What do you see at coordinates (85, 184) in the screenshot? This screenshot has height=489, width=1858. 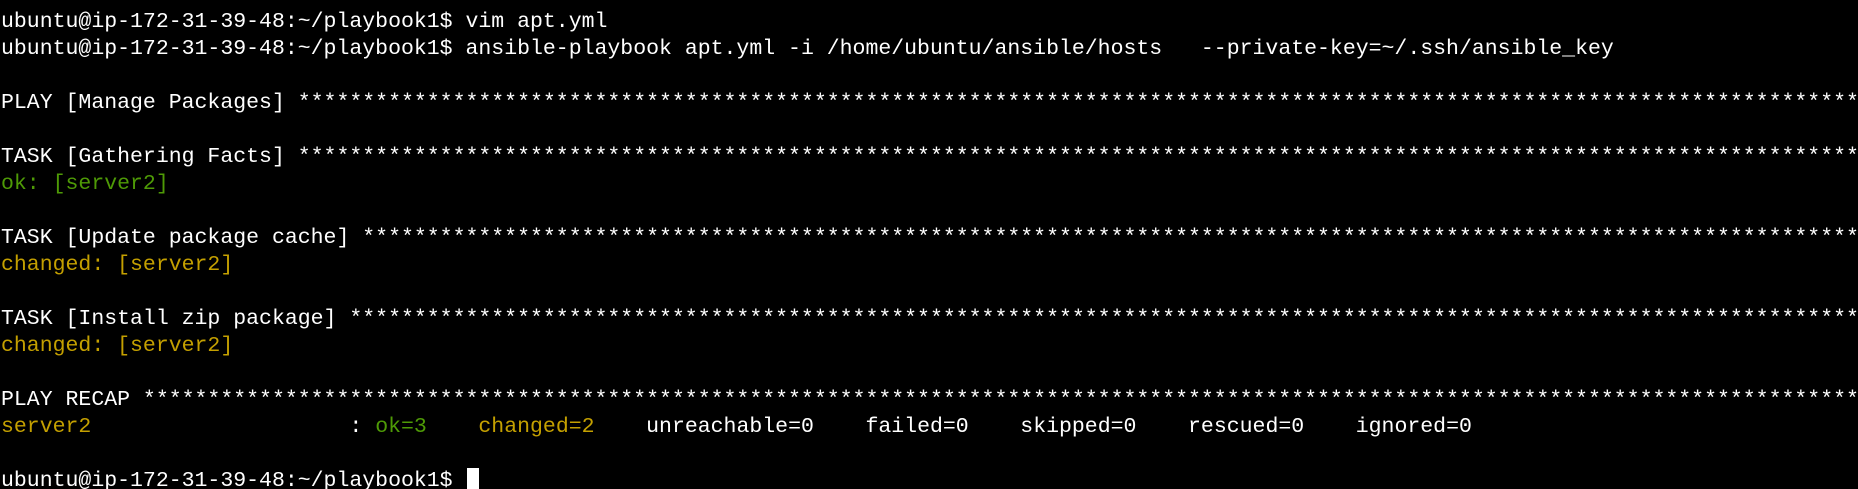 I see `task-result-ok: ok: [server2]` at bounding box center [85, 184].